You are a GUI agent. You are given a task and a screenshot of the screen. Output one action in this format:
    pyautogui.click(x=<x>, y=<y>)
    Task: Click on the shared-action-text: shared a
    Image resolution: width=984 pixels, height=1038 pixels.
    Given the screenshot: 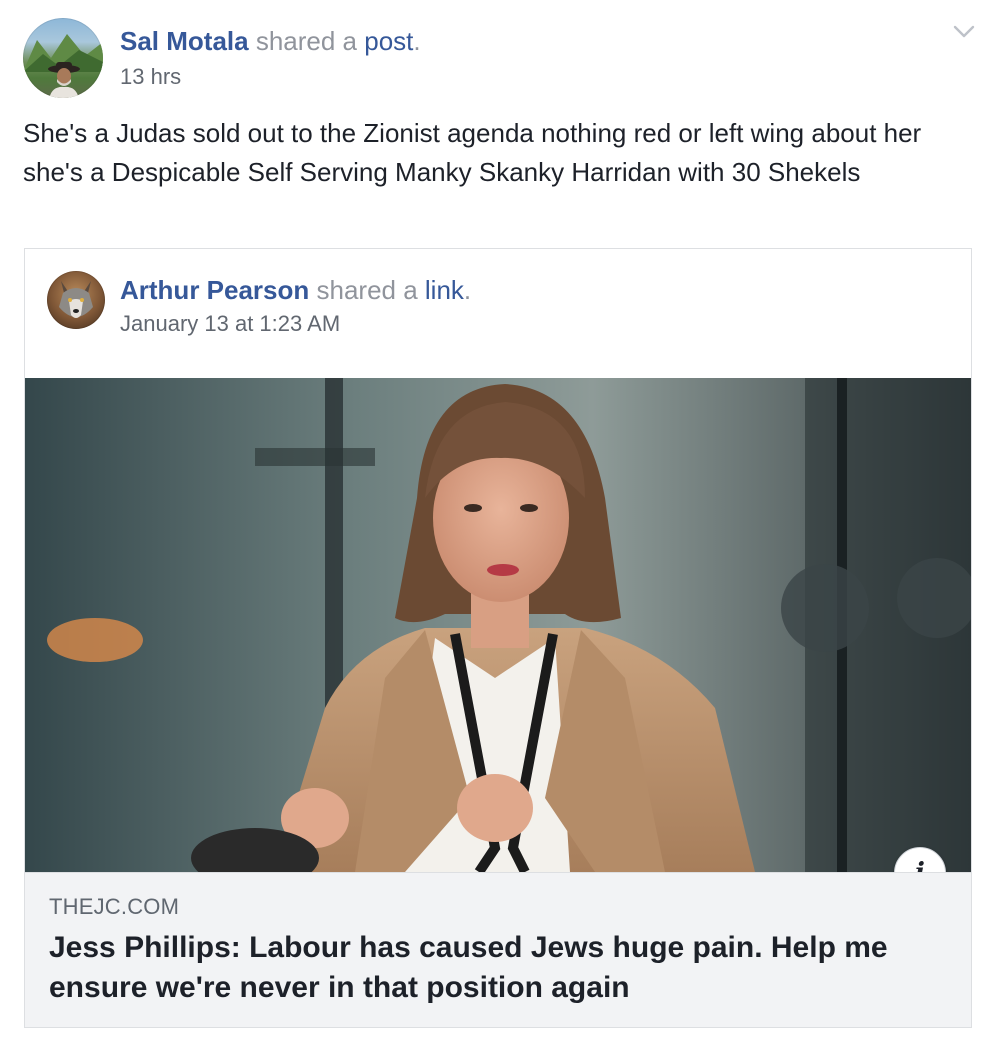 What is the action you would take?
    pyautogui.click(x=367, y=290)
    